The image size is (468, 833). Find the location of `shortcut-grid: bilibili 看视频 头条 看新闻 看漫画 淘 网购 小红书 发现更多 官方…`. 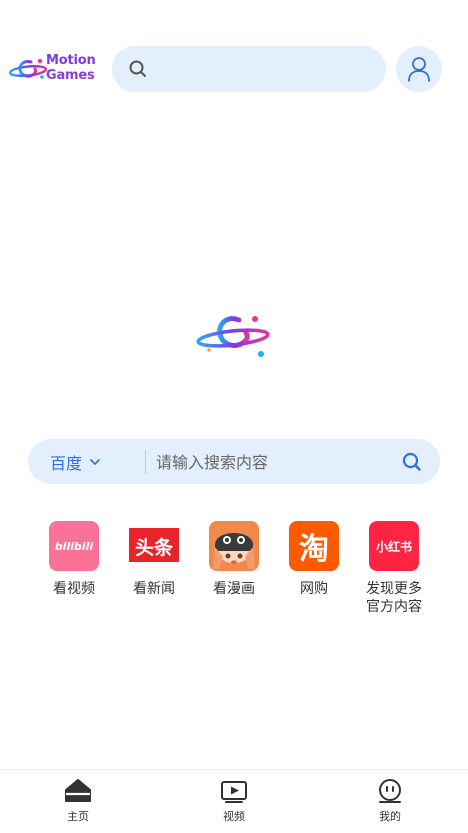

shortcut-grid: bilibili 看视频 头条 看新闻 看漫画 淘 网购 小红书 发现更多 官方… is located at coordinates (234, 571).